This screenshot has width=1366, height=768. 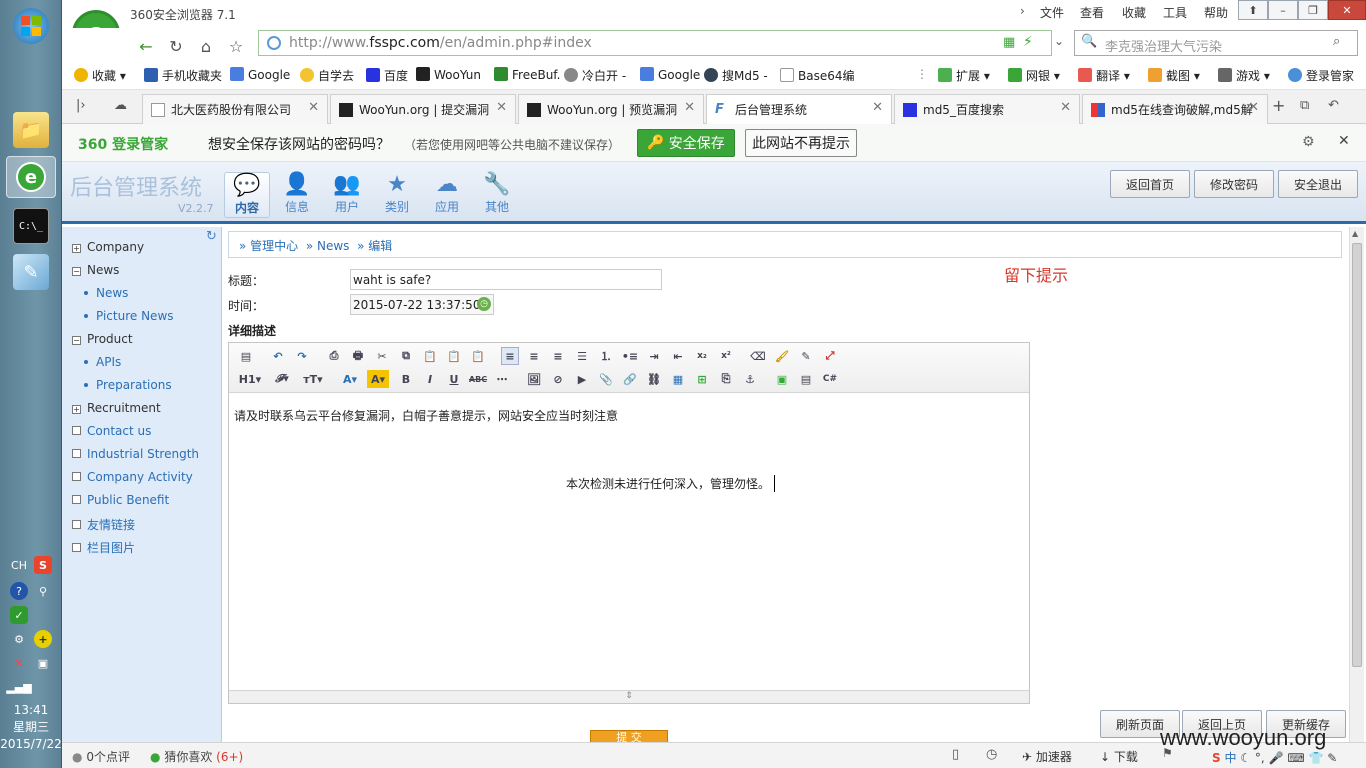 What do you see at coordinates (347, 195) in the screenshot?
I see `nav-users: 👥 用户` at bounding box center [347, 195].